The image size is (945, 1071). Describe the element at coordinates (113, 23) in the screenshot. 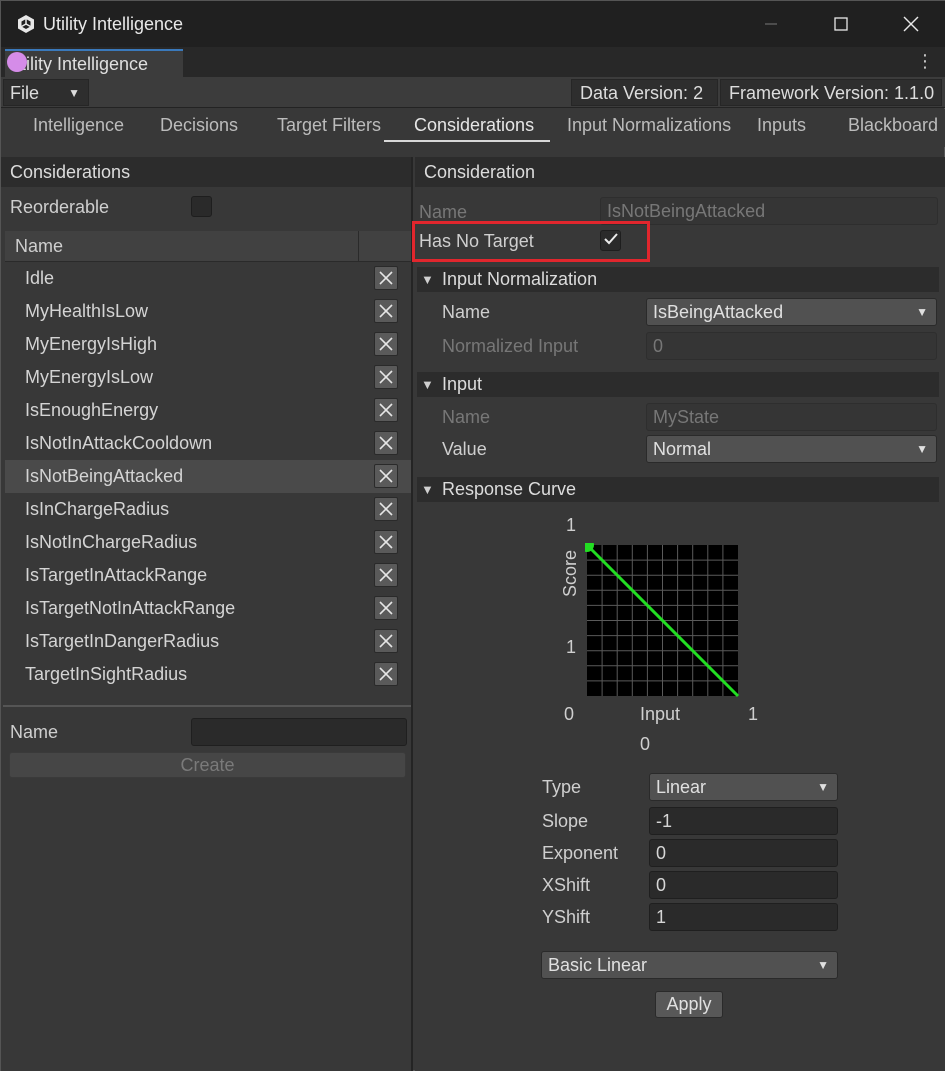

I see `window-title: Utility Intelligence` at that location.